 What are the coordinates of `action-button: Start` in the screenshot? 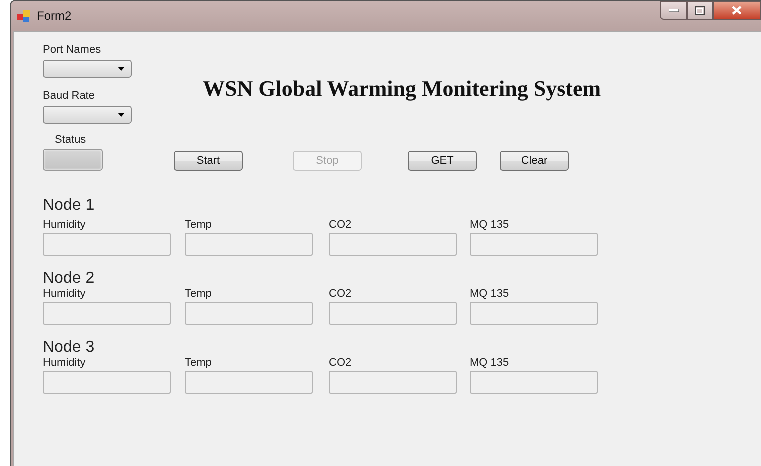 It's located at (208, 161).